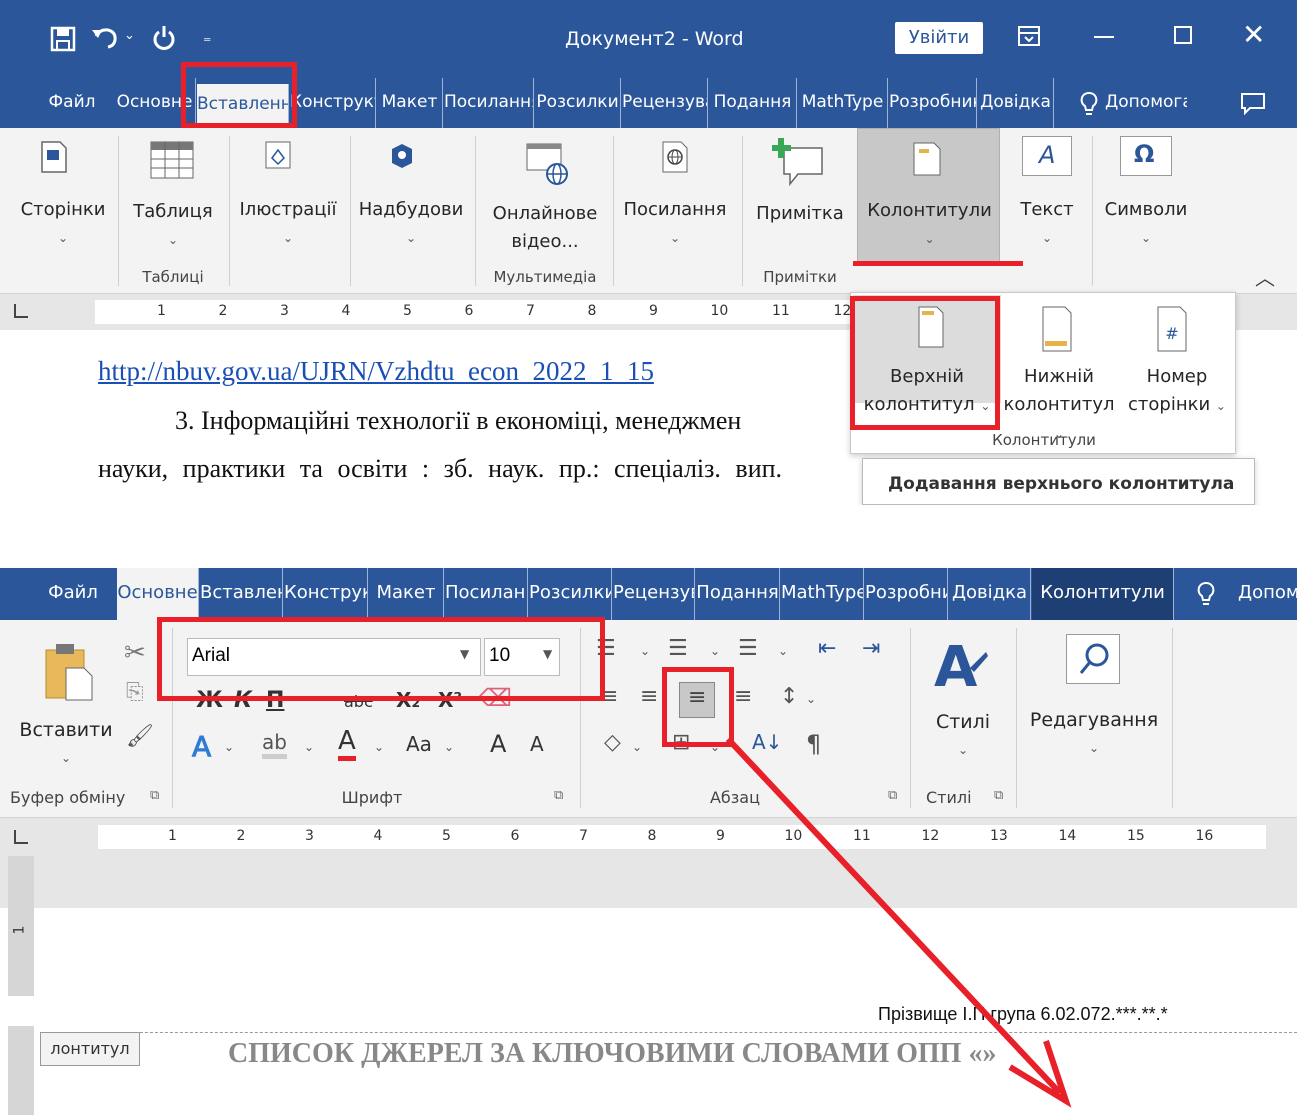 The image size is (1297, 1115). What do you see at coordinates (654, 39) in the screenshot?
I see `window-title: Документ2 - Word` at bounding box center [654, 39].